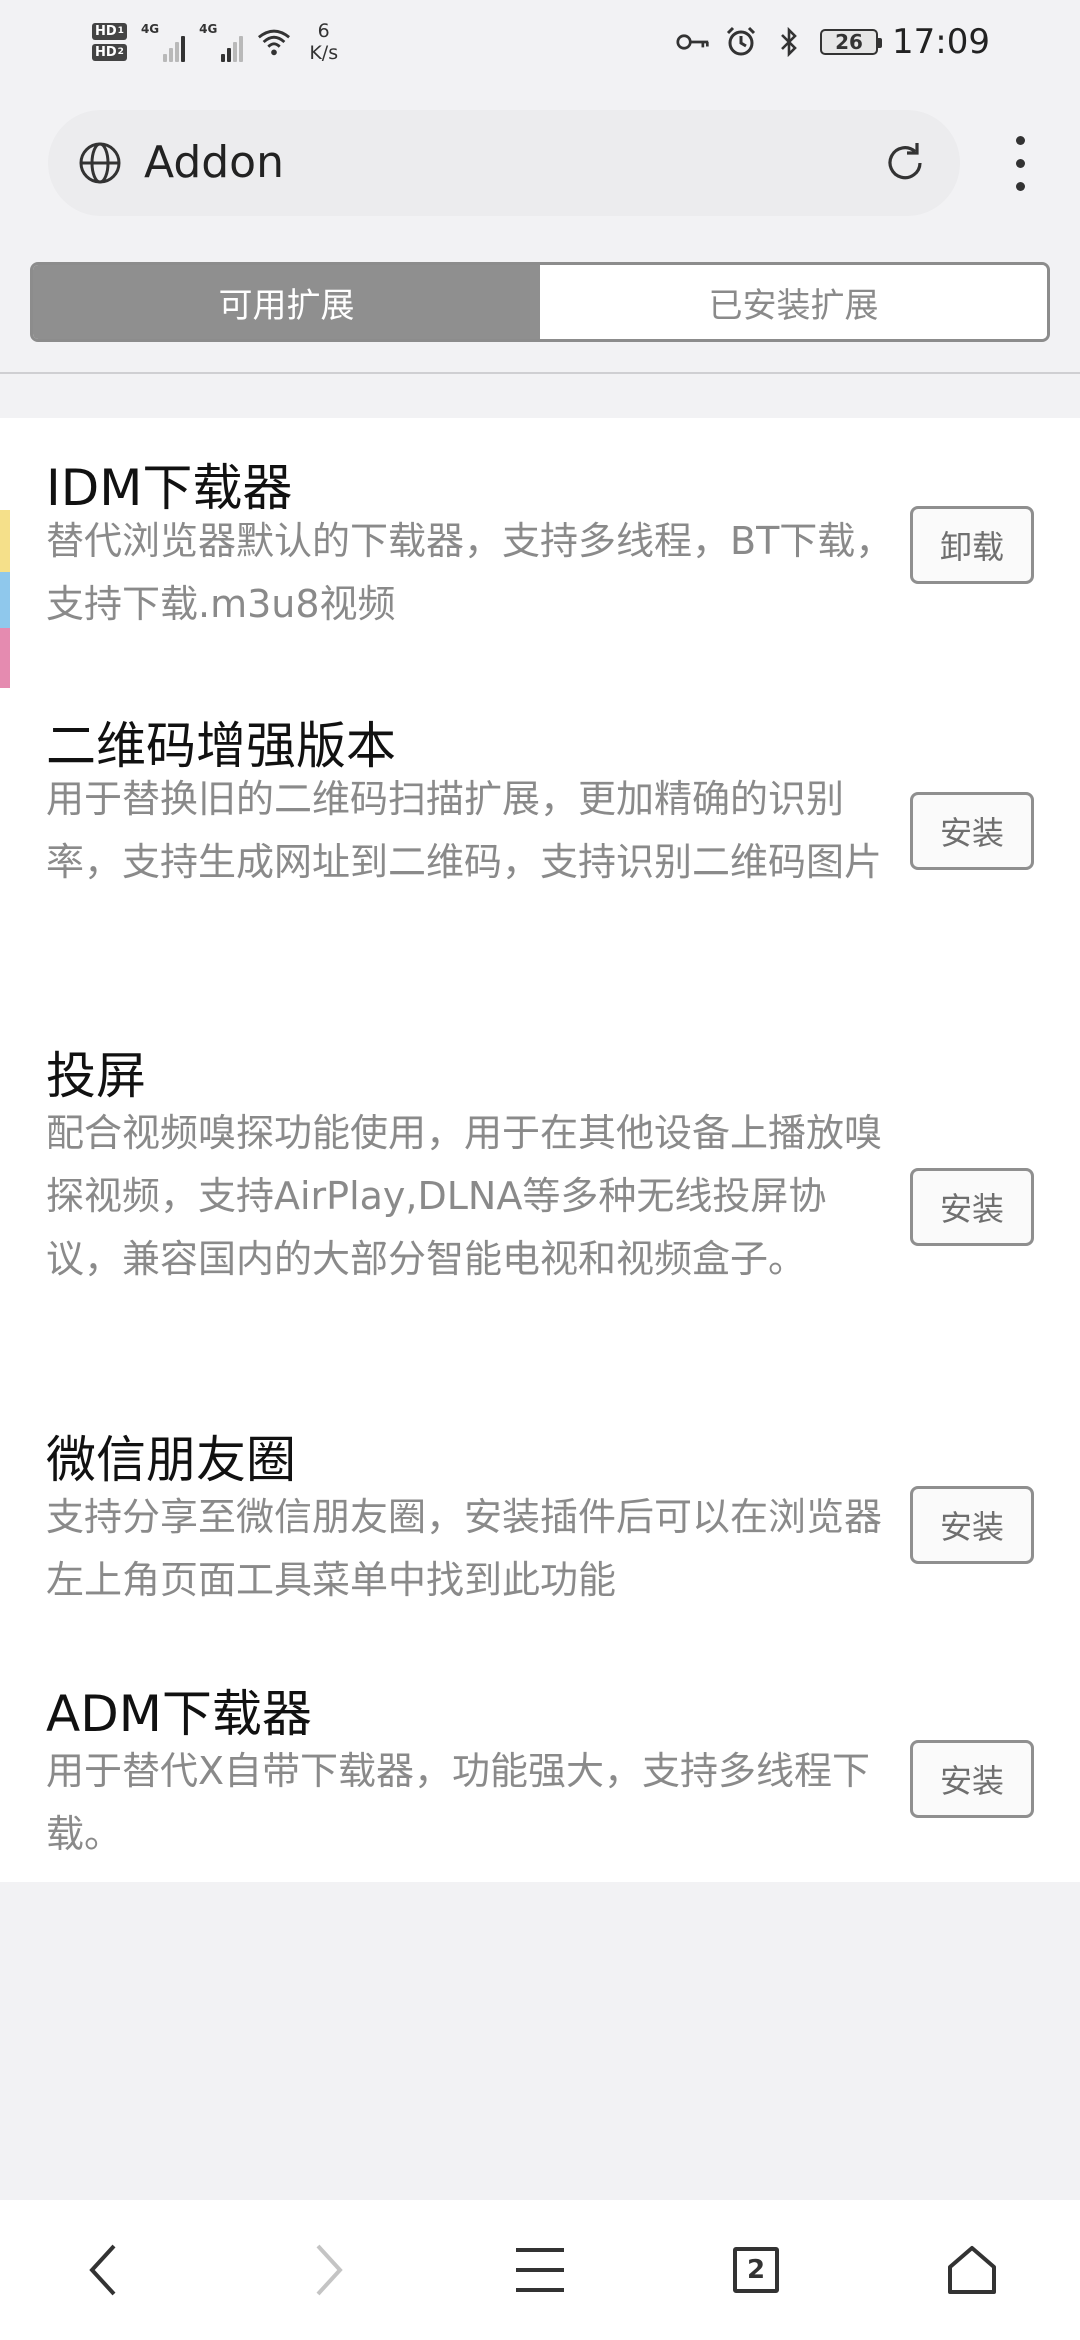 The image size is (1080, 2340). Describe the element at coordinates (286, 302) in the screenshot. I see `tab-available: 可用扩展` at that location.